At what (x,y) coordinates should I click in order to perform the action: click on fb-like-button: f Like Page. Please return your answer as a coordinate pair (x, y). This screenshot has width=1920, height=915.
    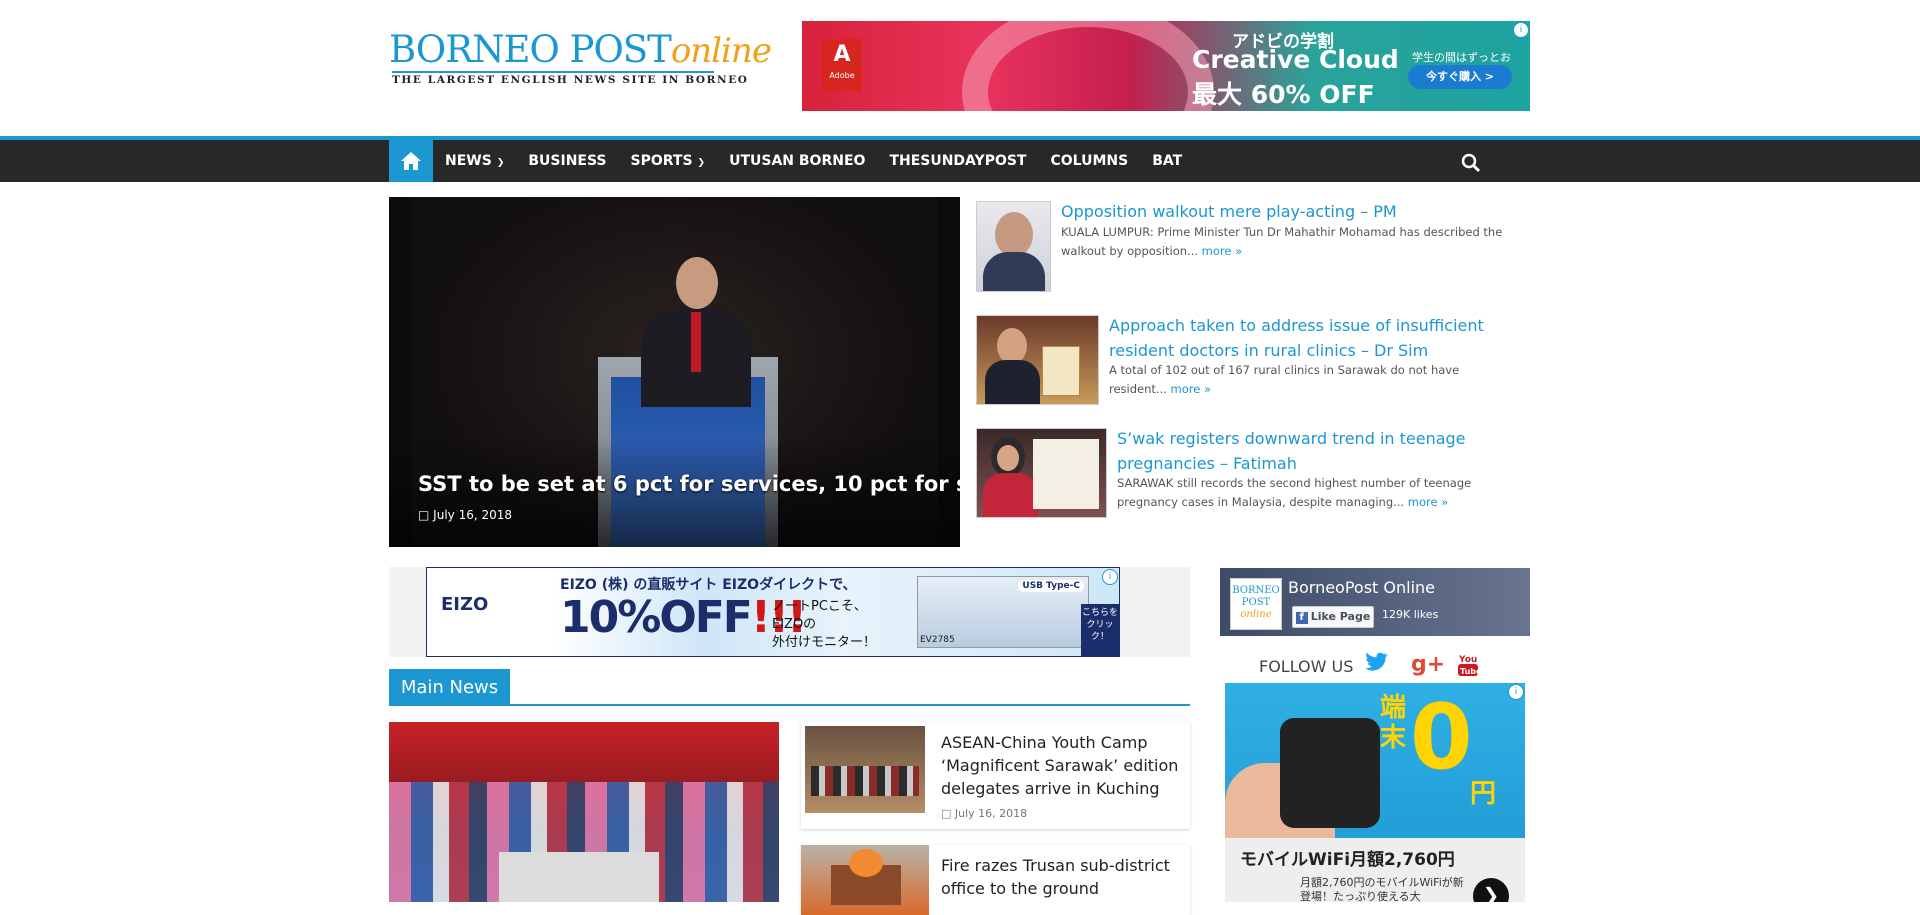
    Looking at the image, I should click on (1333, 617).